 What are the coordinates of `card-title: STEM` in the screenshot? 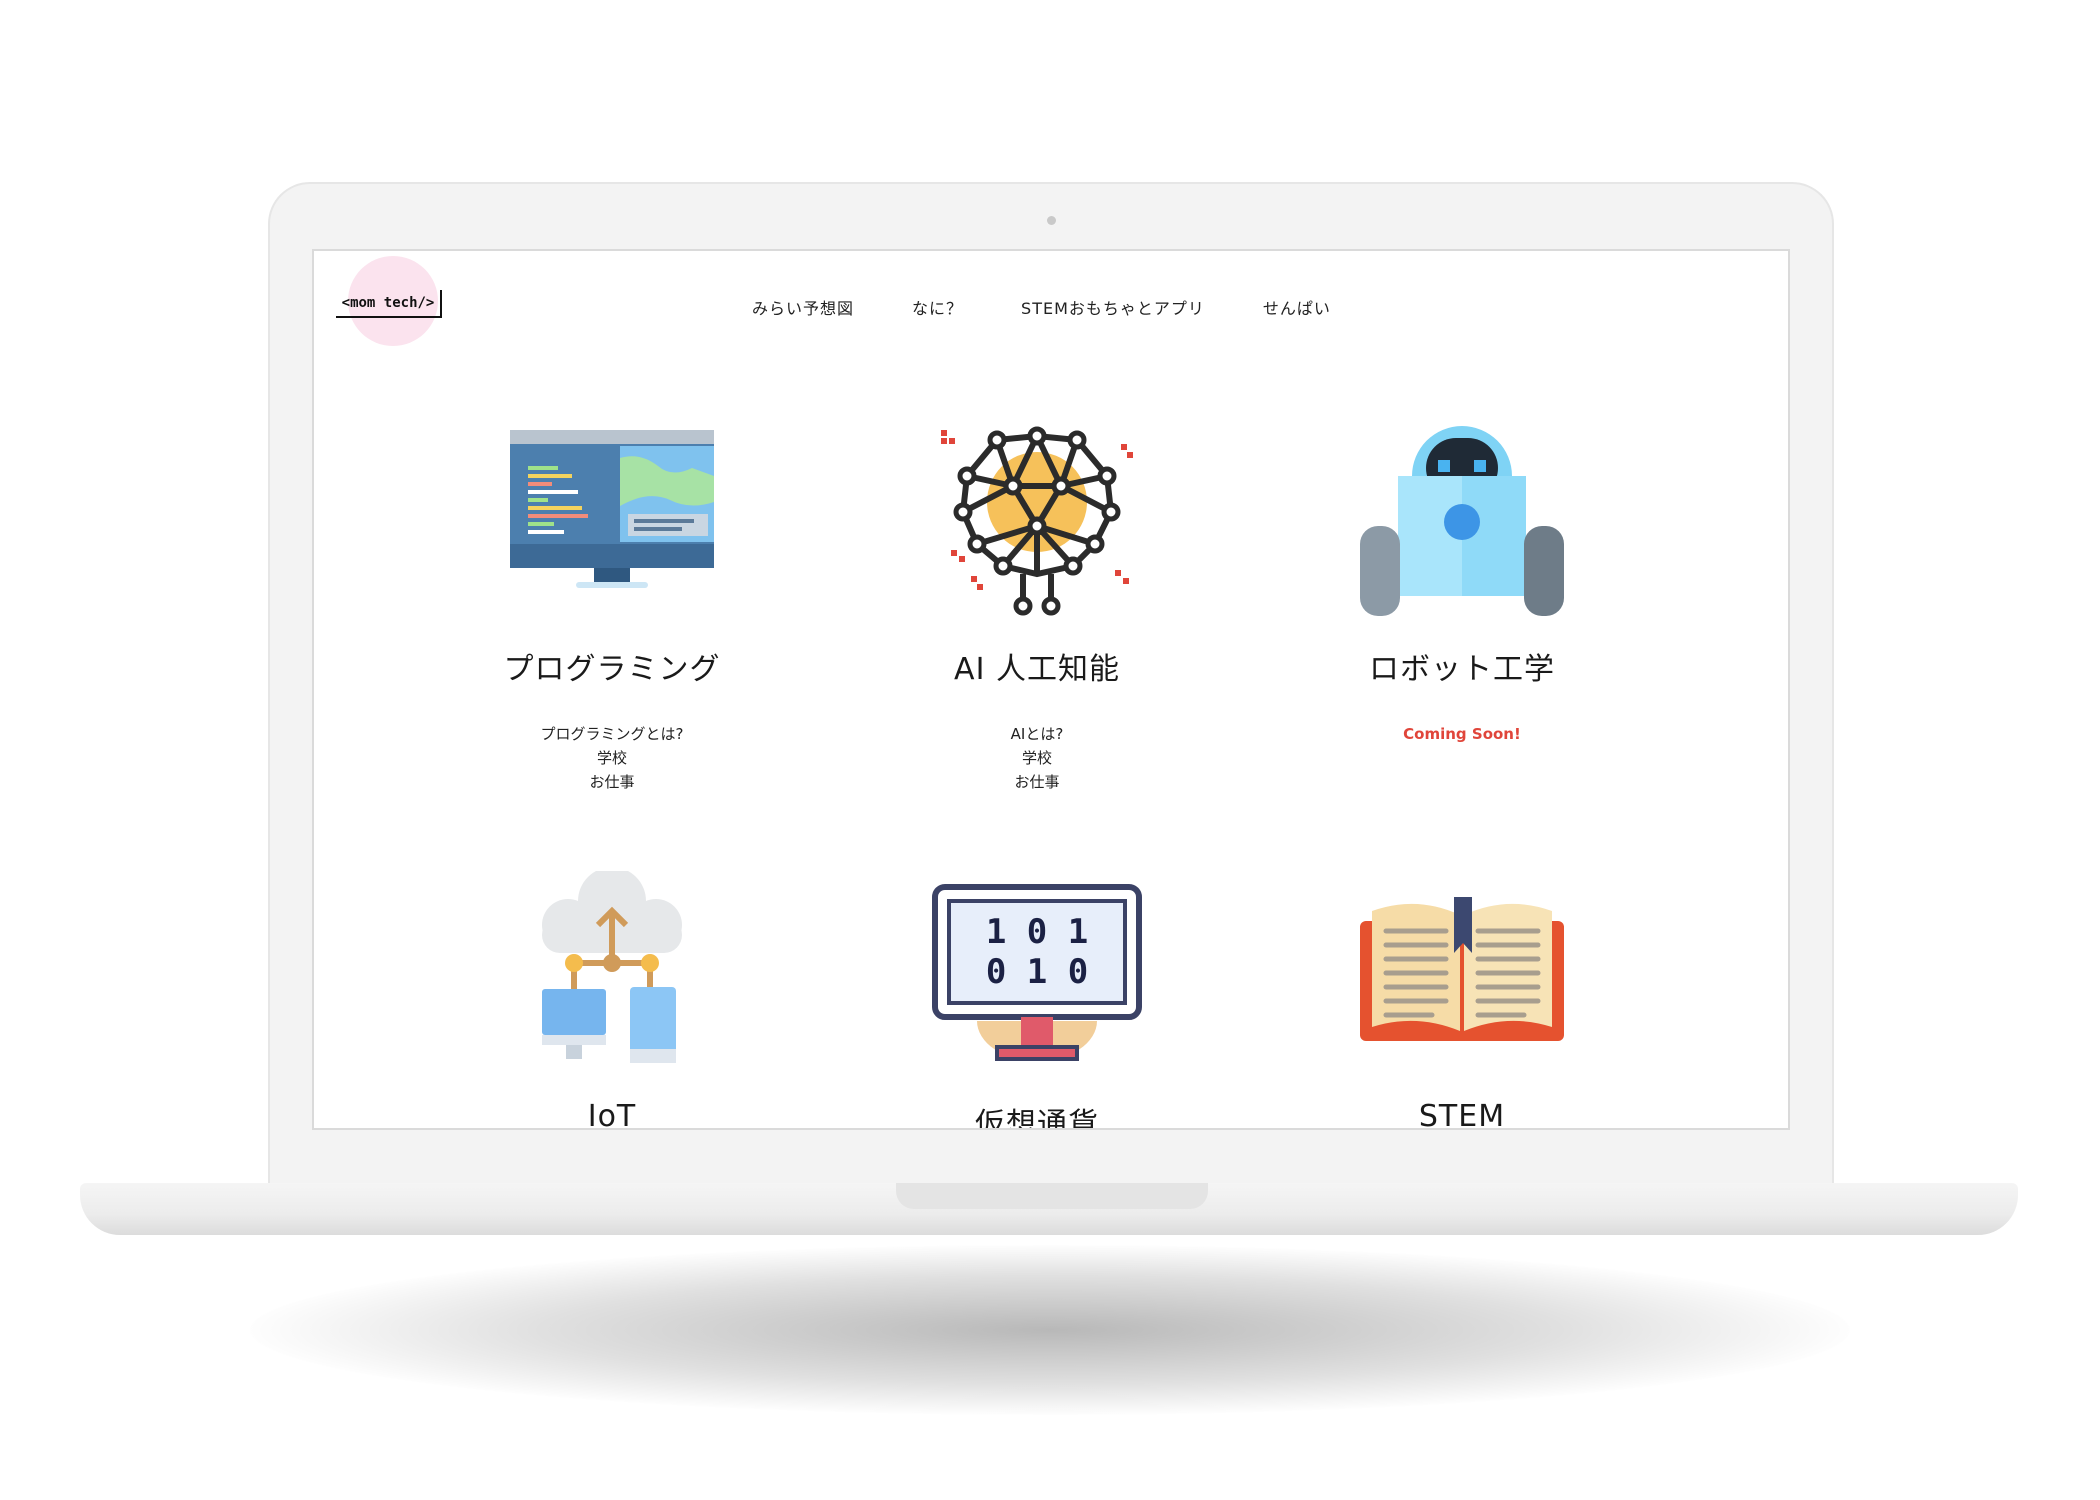 It's located at (1462, 1114).